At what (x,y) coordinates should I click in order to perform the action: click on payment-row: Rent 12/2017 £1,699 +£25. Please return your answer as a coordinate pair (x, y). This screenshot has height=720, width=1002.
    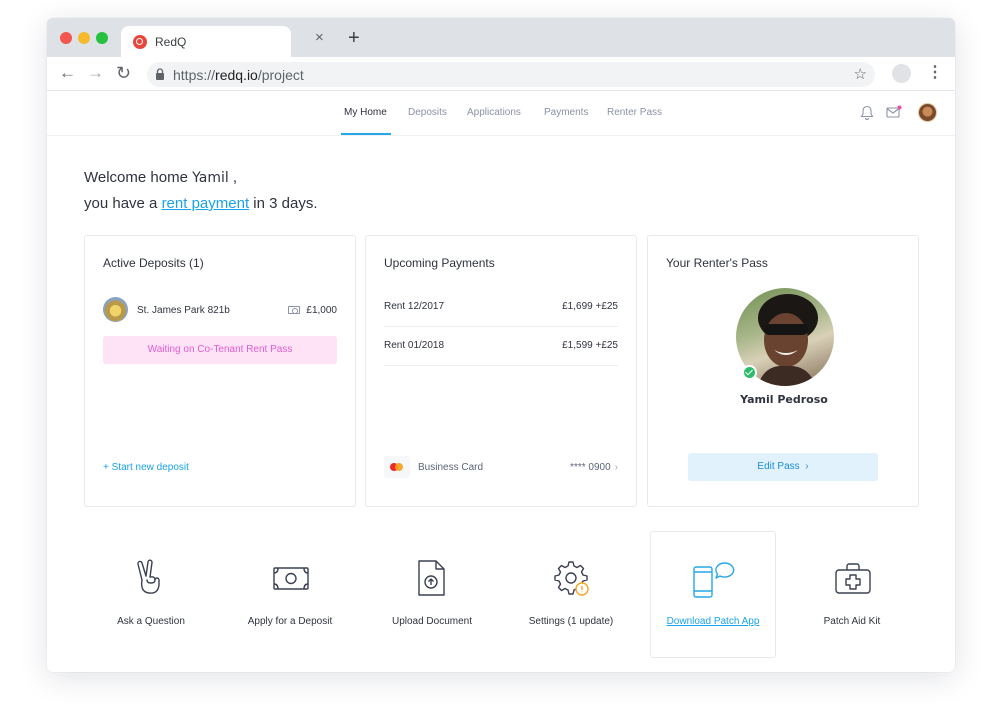
    Looking at the image, I should click on (501, 307).